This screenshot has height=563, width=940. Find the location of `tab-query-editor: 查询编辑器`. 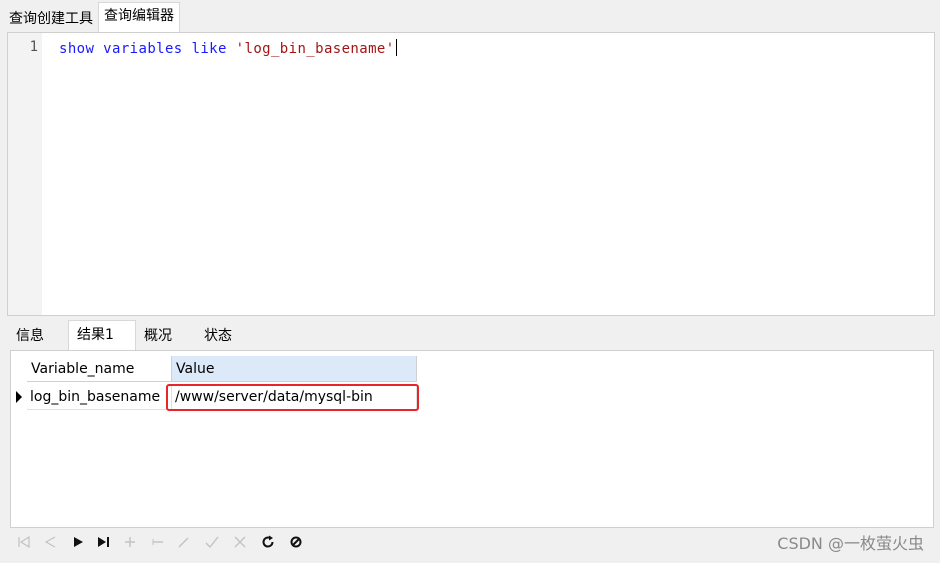

tab-query-editor: 查询编辑器 is located at coordinates (139, 17).